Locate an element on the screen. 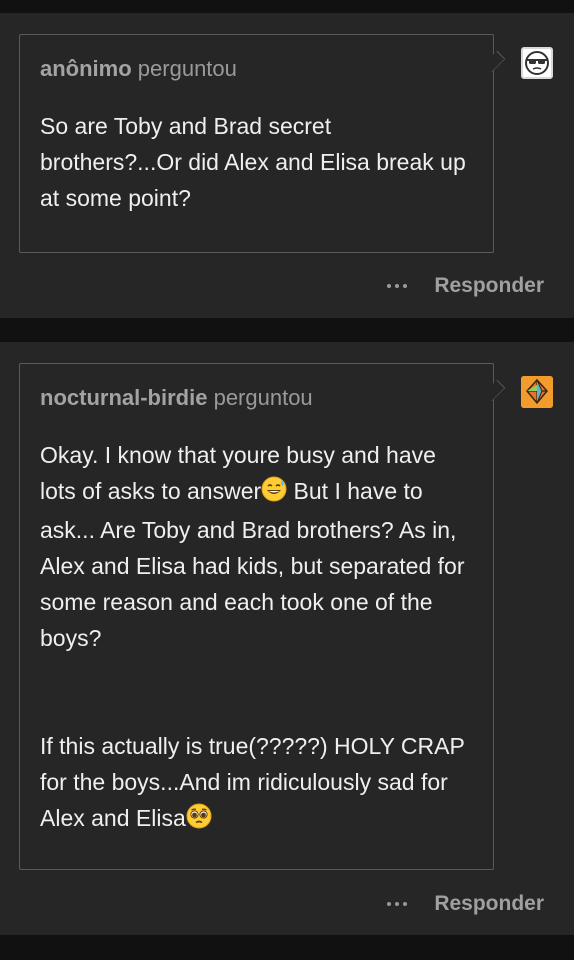 Image resolution: width=574 pixels, height=960 pixels. bird-avatar is located at coordinates (537, 392).